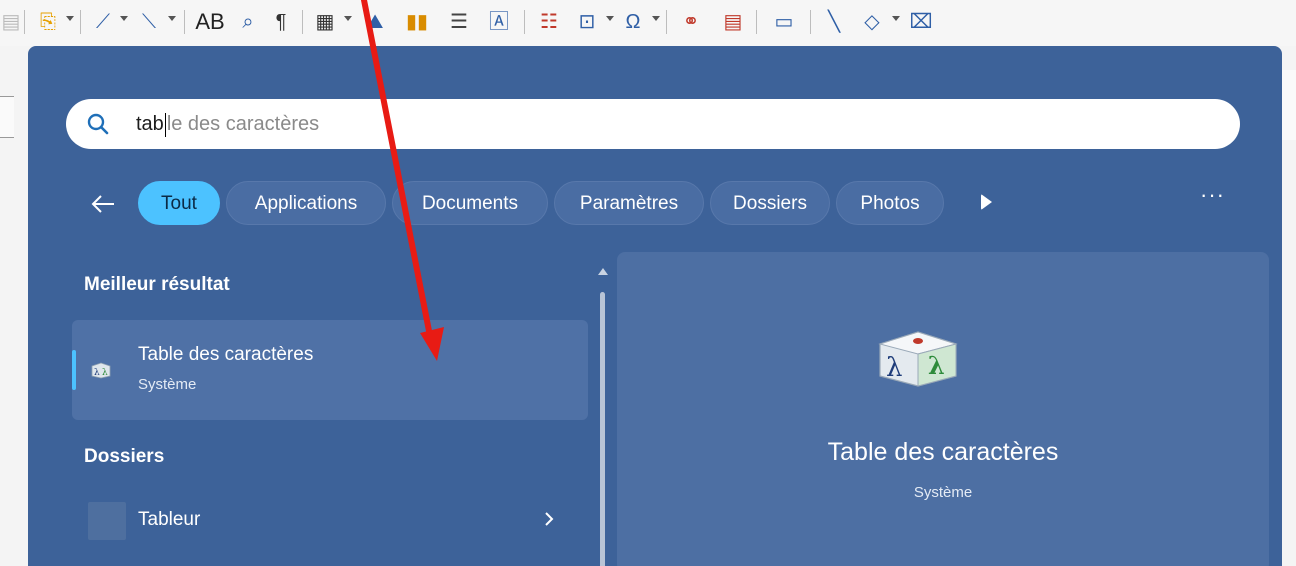 Image resolution: width=1296 pixels, height=566 pixels. I want to click on line-icon: ⟋, so click(103, 22).